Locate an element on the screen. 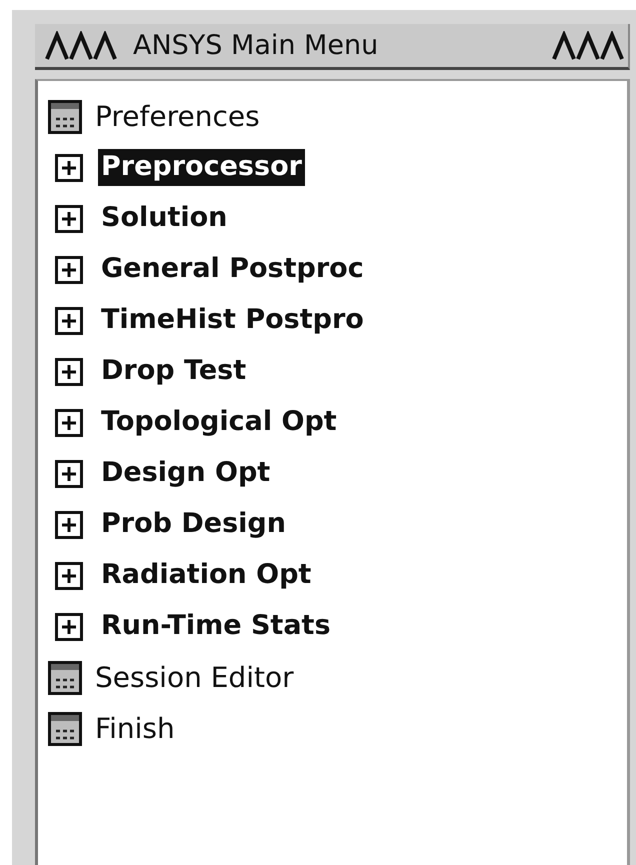  menu-item: Design Opt is located at coordinates (186, 473).